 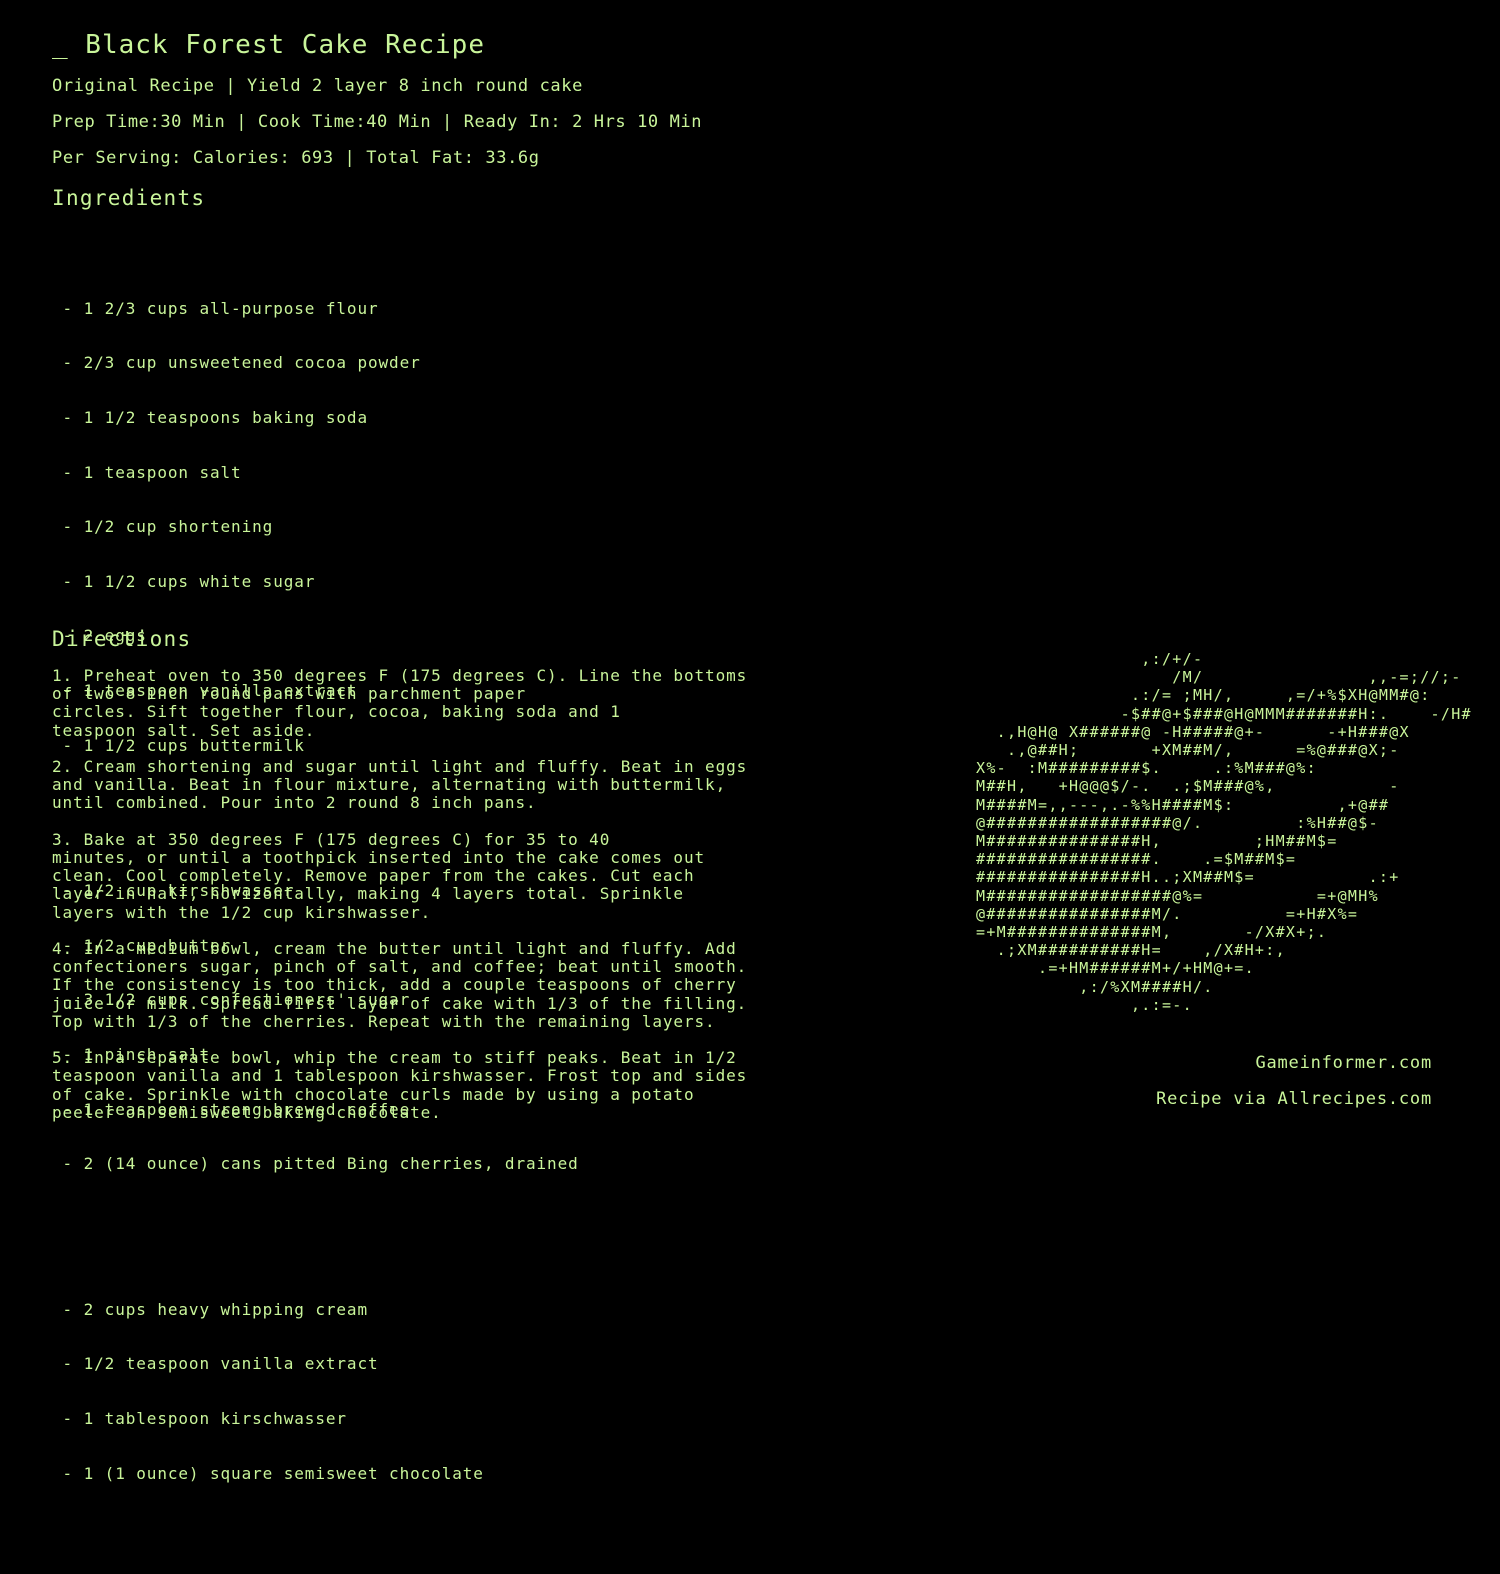 I want to click on ingredient-item: - 1/2 cup shortening, so click(x=163, y=527).